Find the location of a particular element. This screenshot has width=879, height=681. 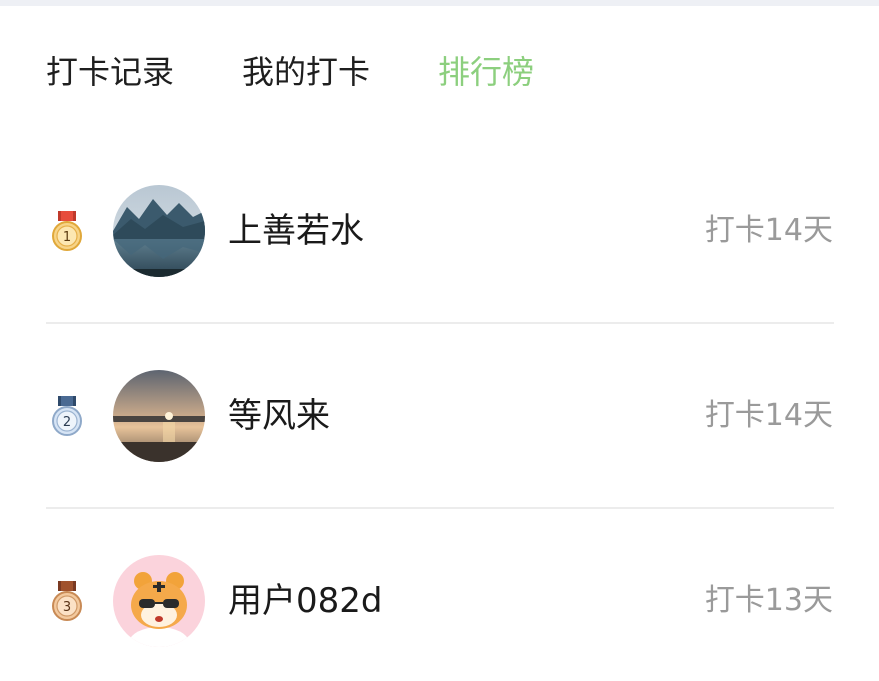

medal-rank-text: 2 is located at coordinates (67, 422).